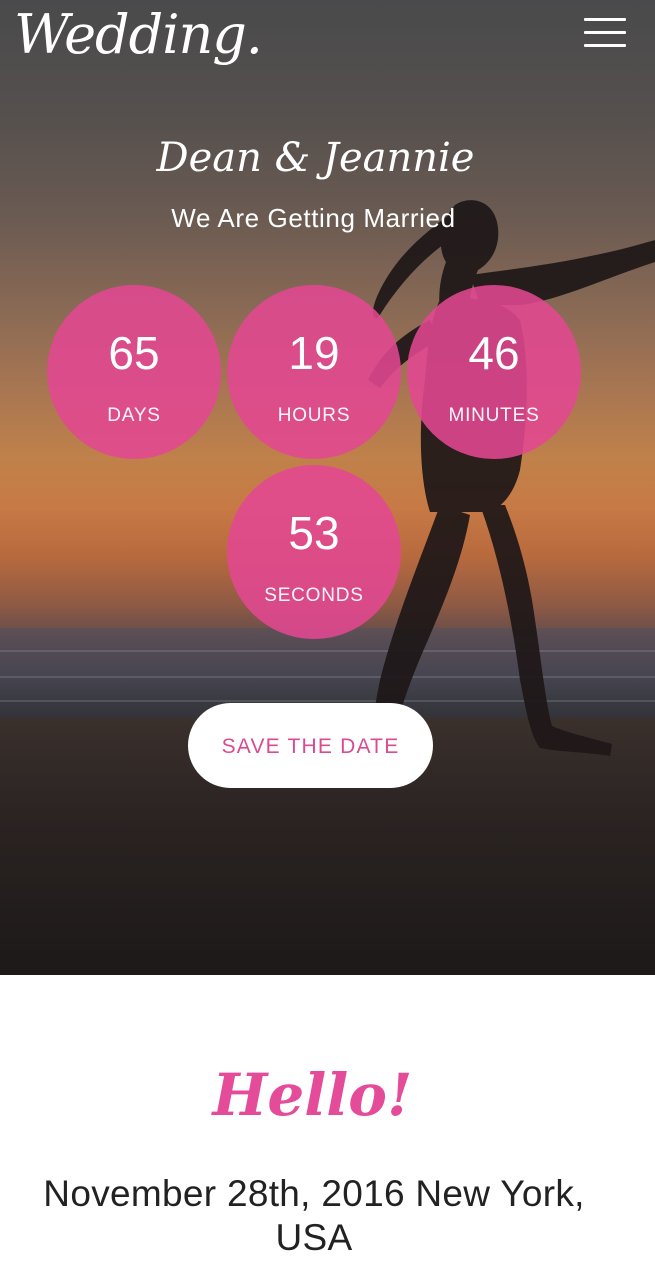 The height and width of the screenshot is (1280, 655). What do you see at coordinates (314, 595) in the screenshot?
I see `countdown-seconds-label: SECONDS` at bounding box center [314, 595].